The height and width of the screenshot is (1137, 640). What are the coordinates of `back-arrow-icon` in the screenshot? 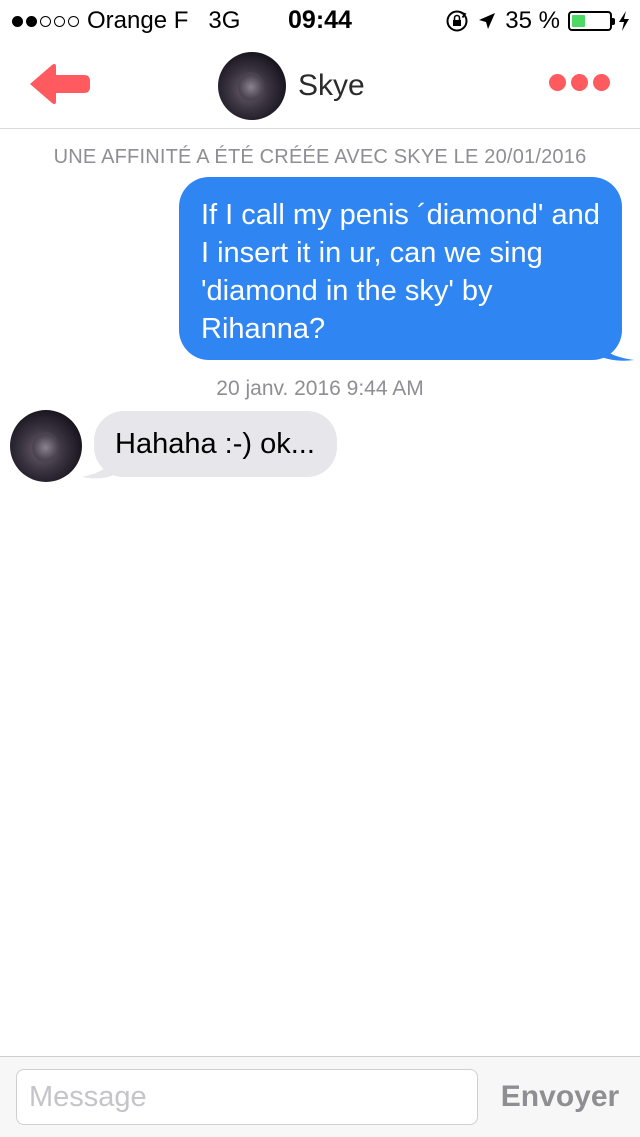 It's located at (60, 84).